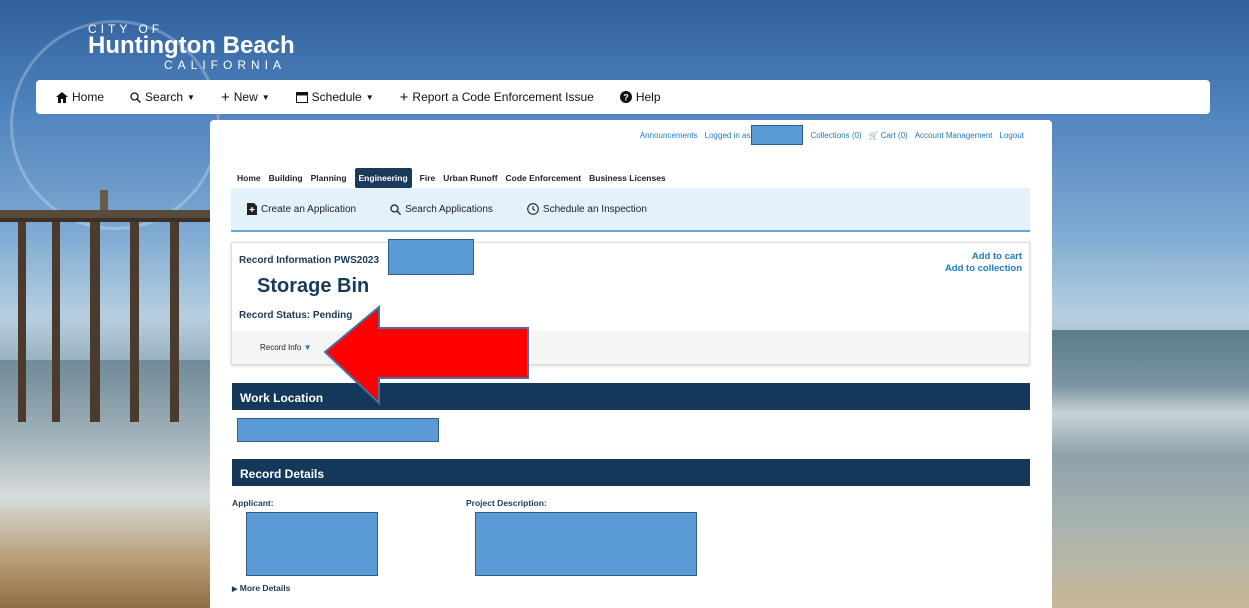 This screenshot has height=608, width=1249. What do you see at coordinates (383, 178) in the screenshot?
I see `tab-engineering: Engineering` at bounding box center [383, 178].